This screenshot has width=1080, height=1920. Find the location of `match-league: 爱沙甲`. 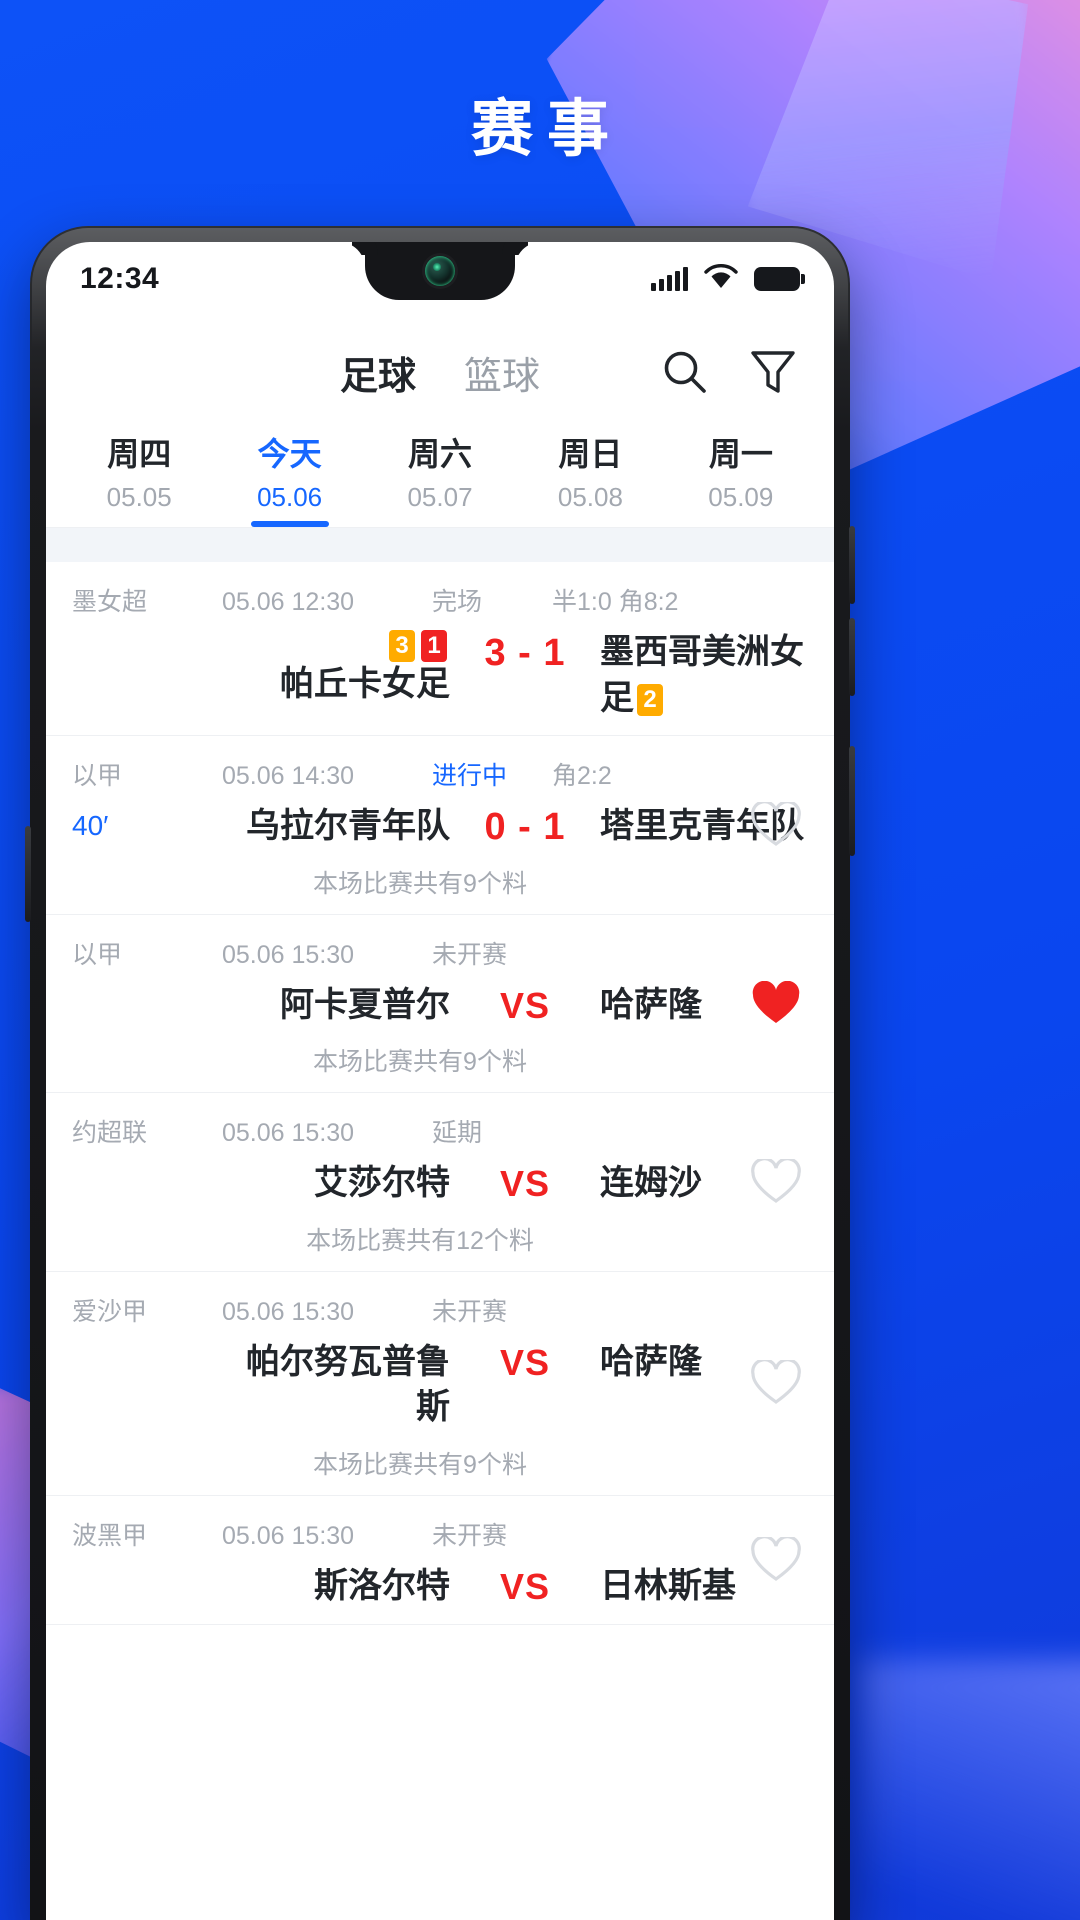

match-league: 爱沙甲 is located at coordinates (110, 1311).